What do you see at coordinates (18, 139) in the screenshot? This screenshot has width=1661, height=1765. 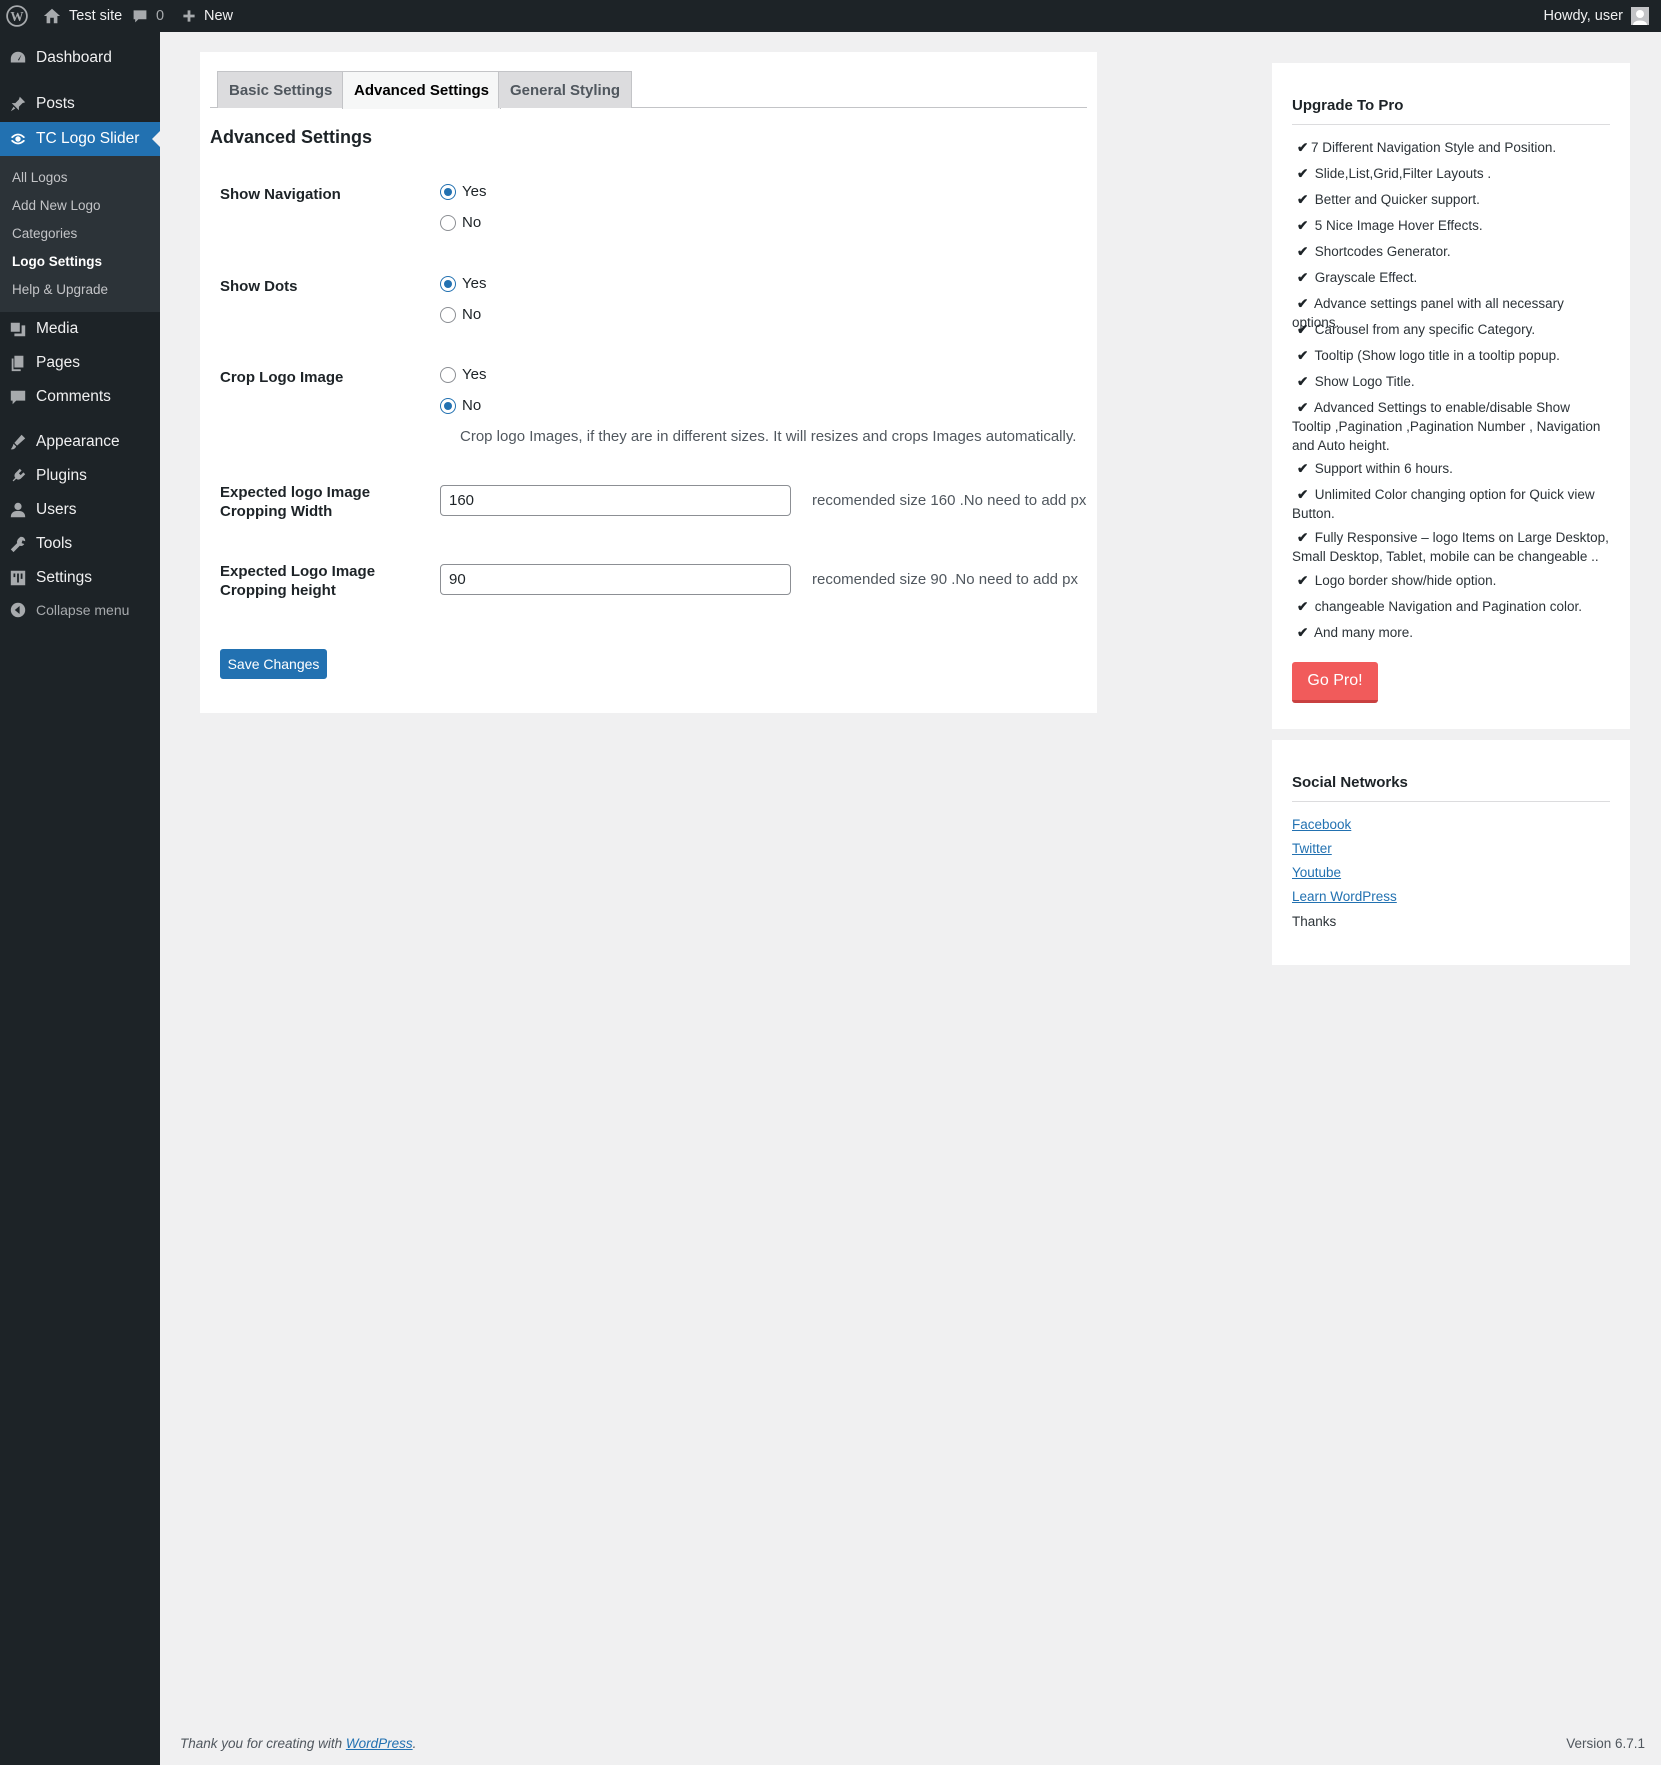 I see `slider-icon` at bounding box center [18, 139].